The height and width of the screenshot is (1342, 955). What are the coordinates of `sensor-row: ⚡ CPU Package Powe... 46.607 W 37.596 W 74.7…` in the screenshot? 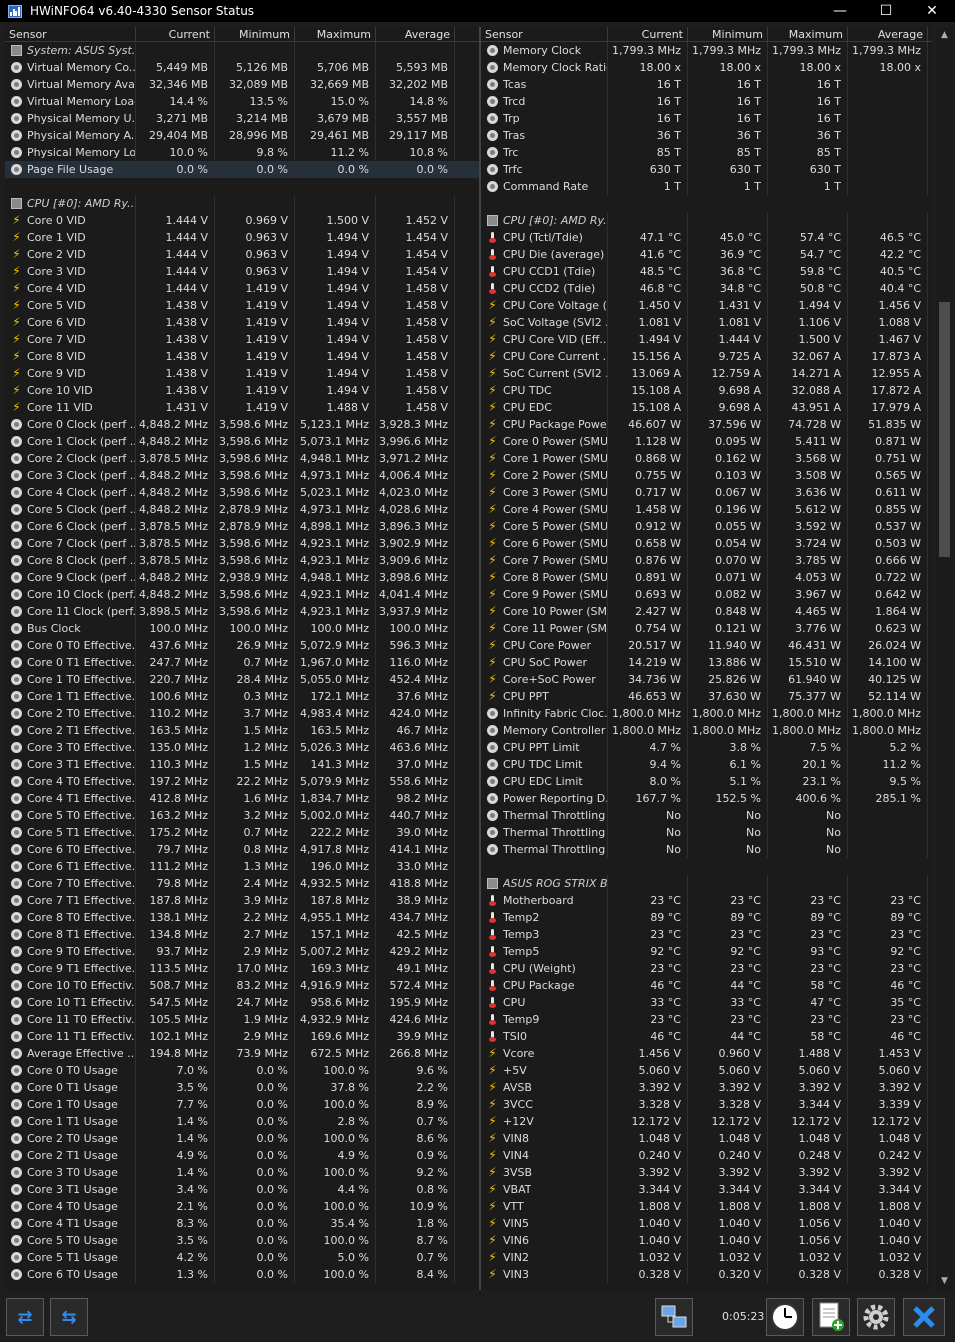 It's located at (706, 424).